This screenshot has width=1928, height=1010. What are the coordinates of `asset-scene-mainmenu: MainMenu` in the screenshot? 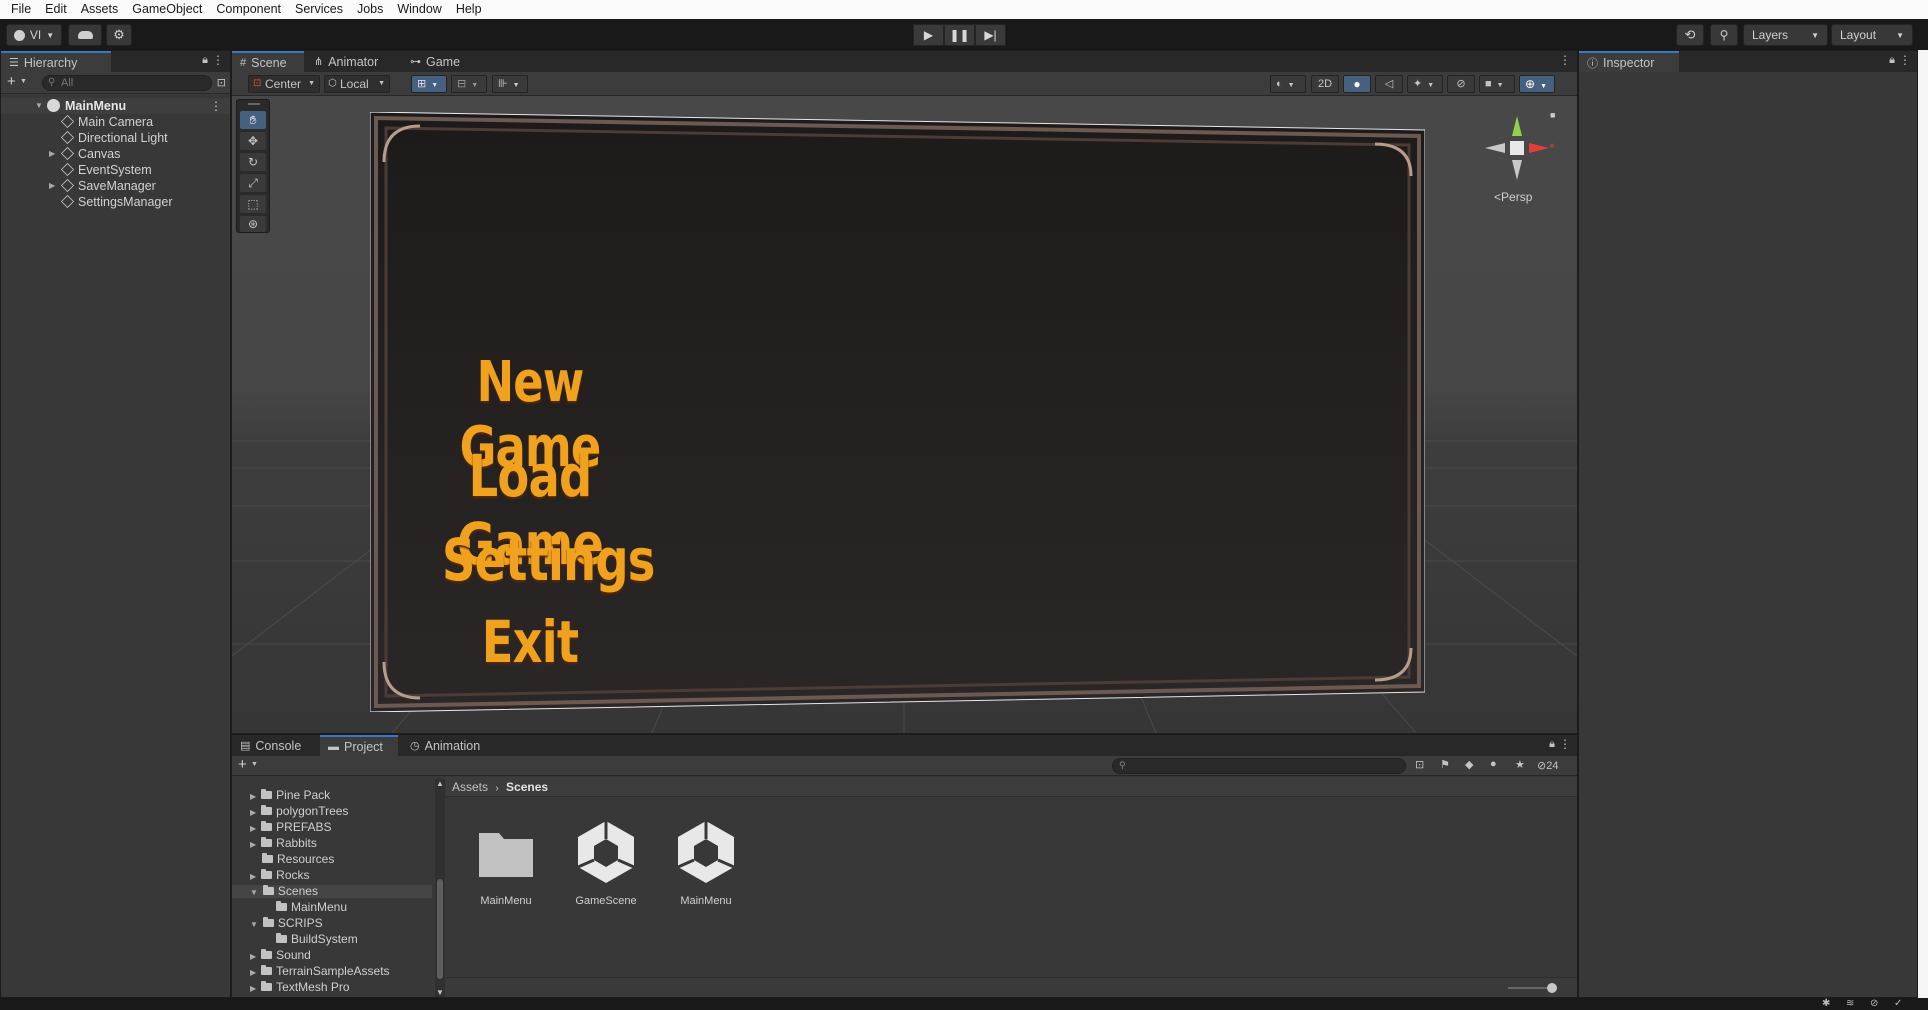 It's located at (706, 863).